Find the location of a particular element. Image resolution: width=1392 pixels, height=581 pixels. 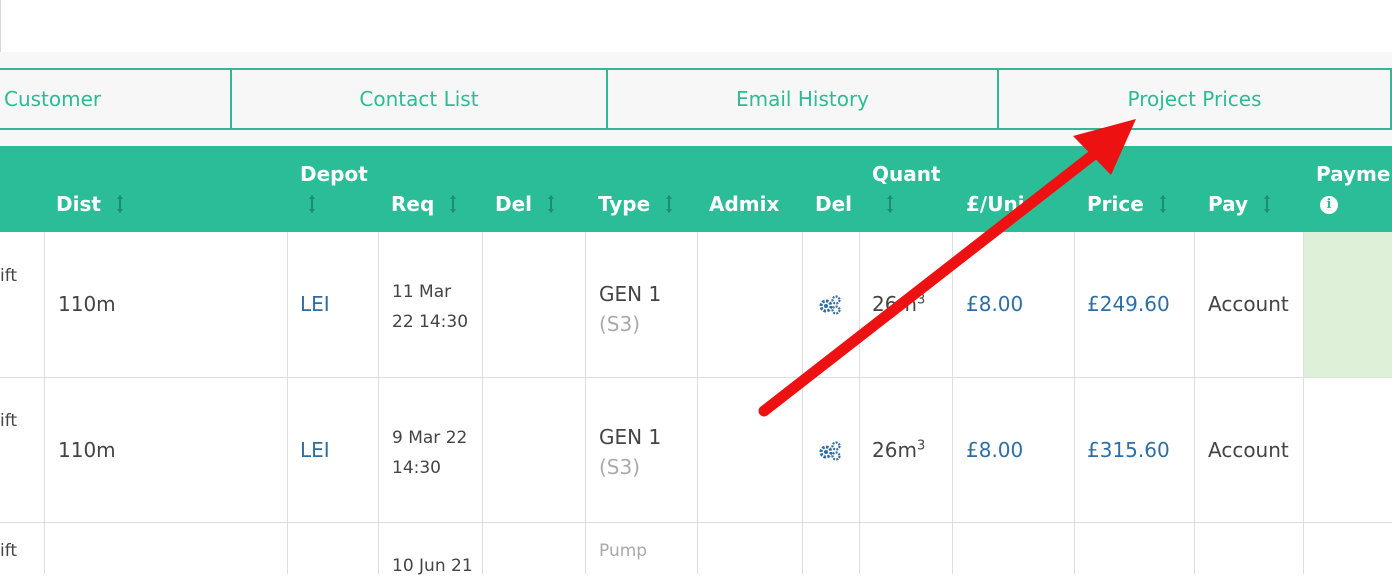

col-pay: Pay is located at coordinates (1240, 204).